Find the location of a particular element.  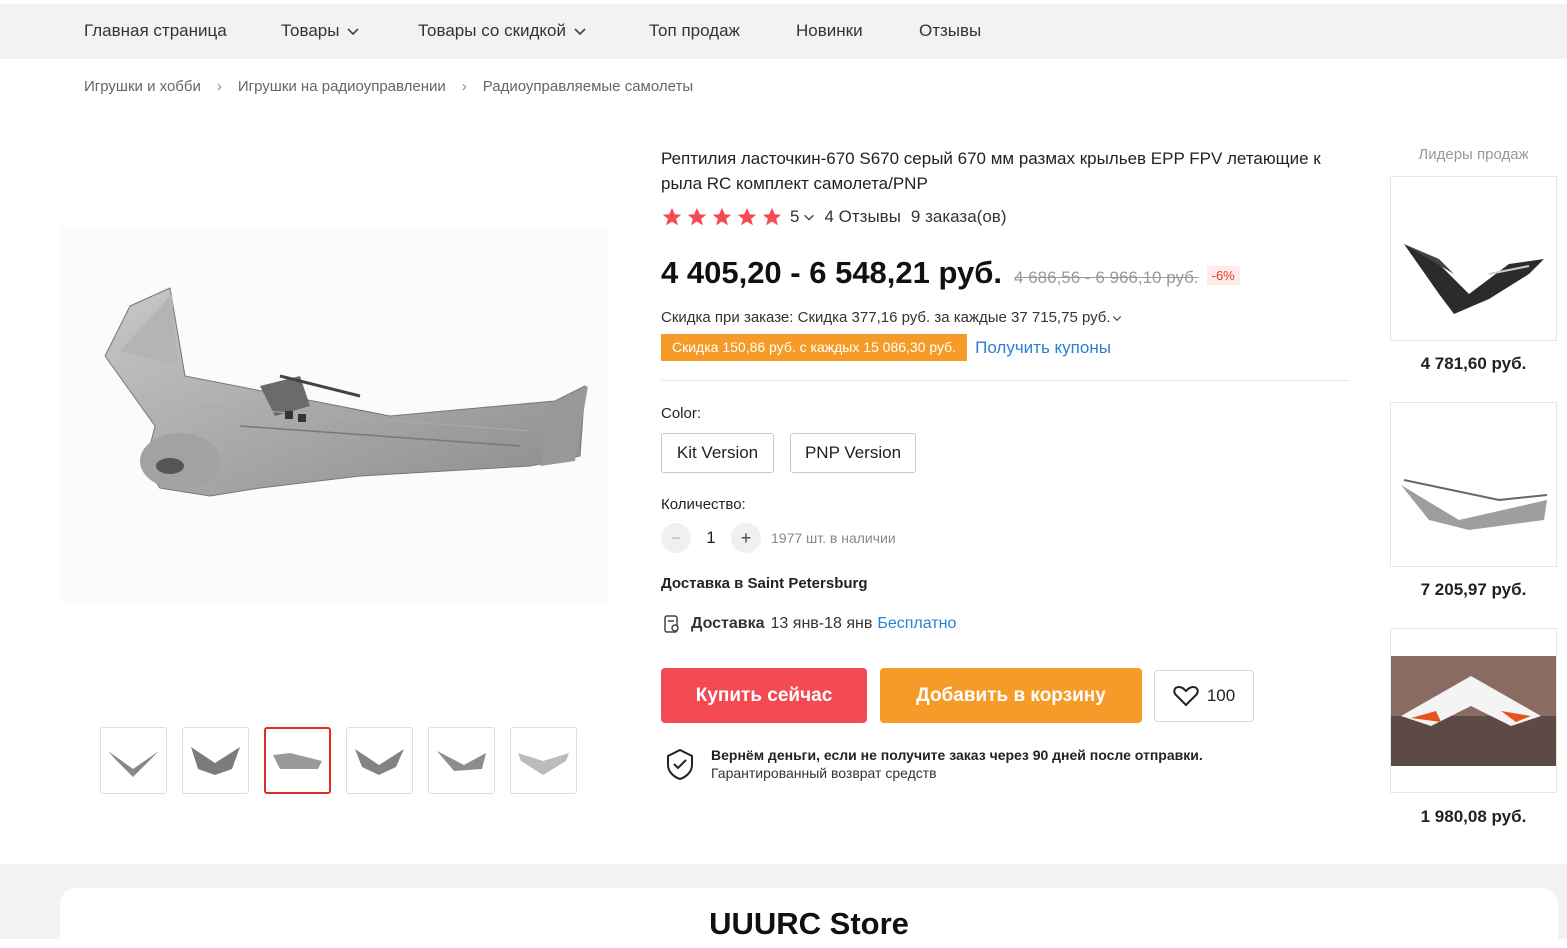

add-to-cart-button: Добавить в корзину is located at coordinates (1011, 695).